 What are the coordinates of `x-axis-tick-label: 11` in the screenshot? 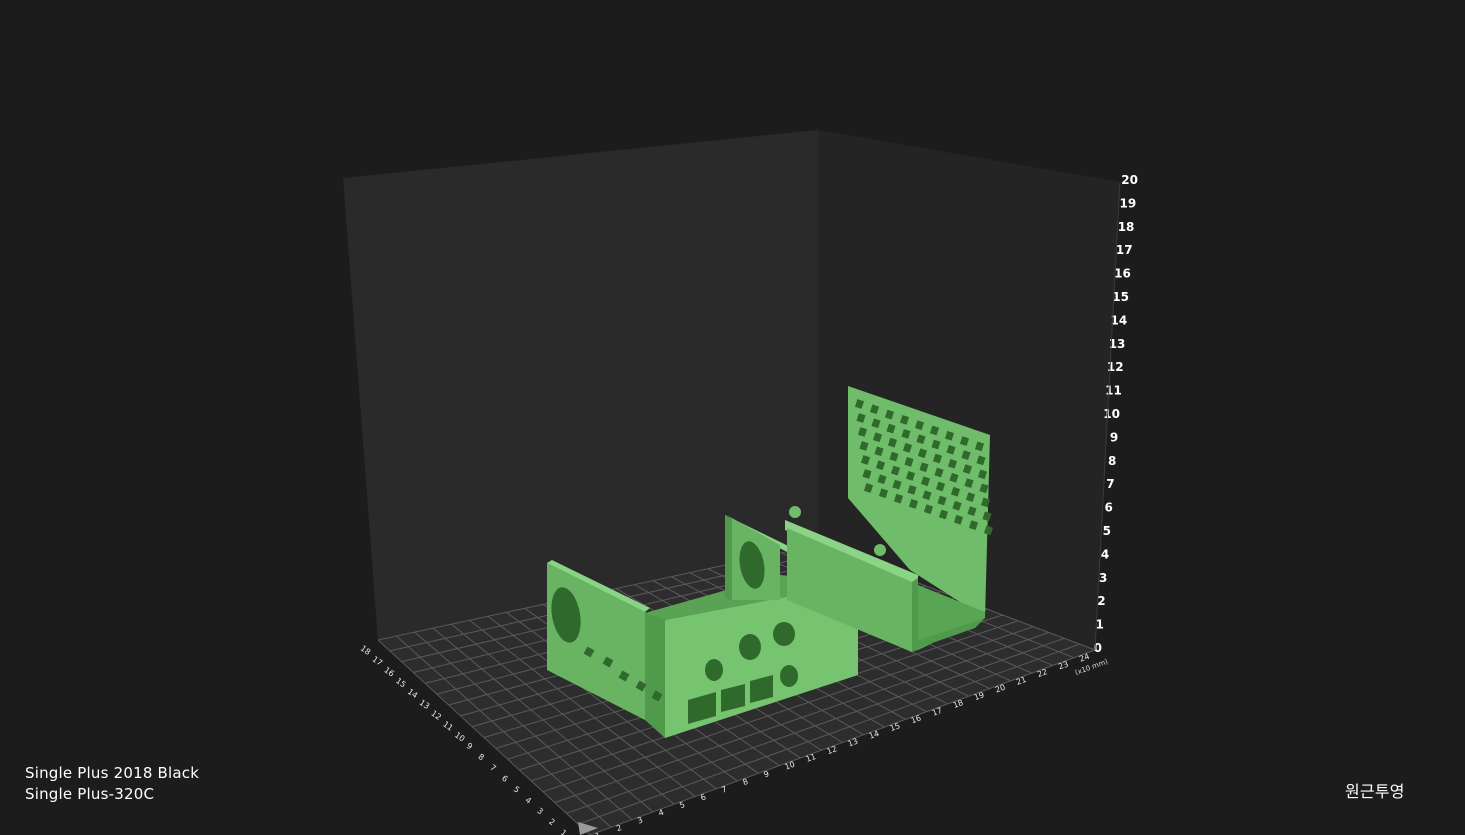 It's located at (811, 758).